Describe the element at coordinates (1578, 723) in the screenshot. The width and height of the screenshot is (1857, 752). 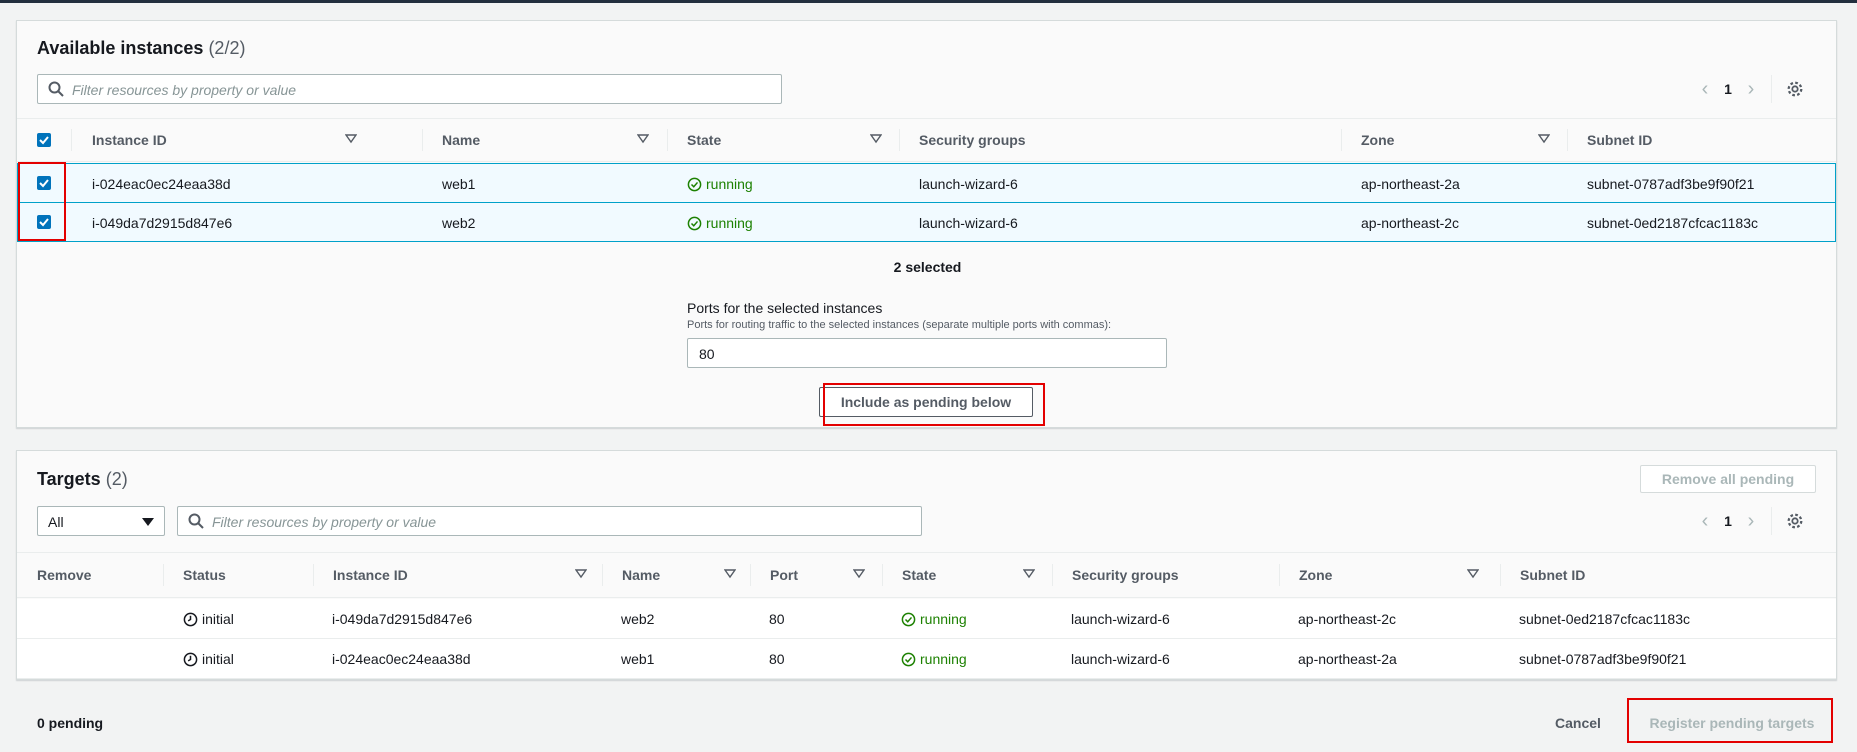
I see `cancel-button: Cancel` at that location.